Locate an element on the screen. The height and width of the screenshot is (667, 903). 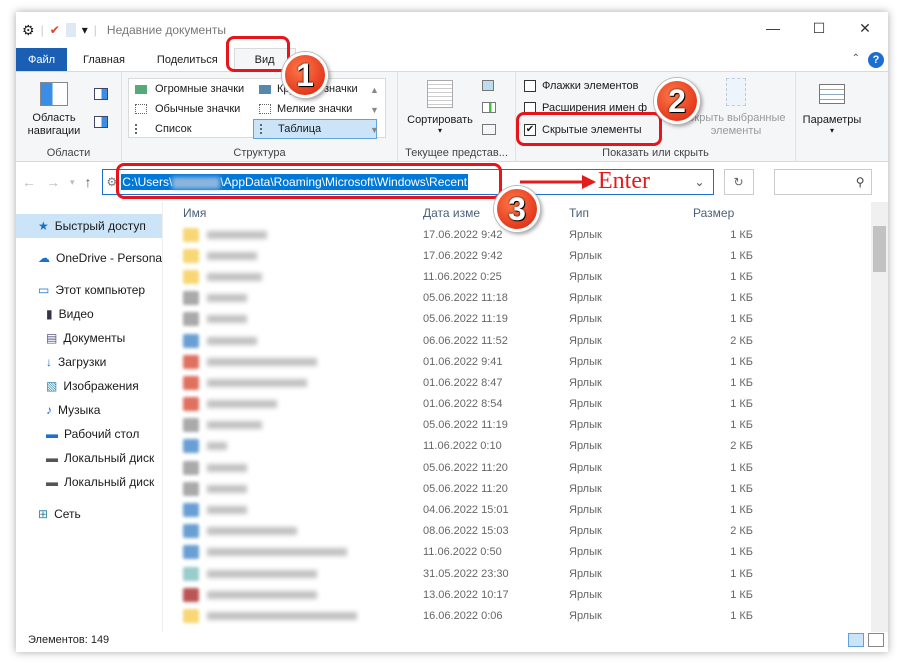
maximize-button: ☐ is located at coordinates (819, 28).